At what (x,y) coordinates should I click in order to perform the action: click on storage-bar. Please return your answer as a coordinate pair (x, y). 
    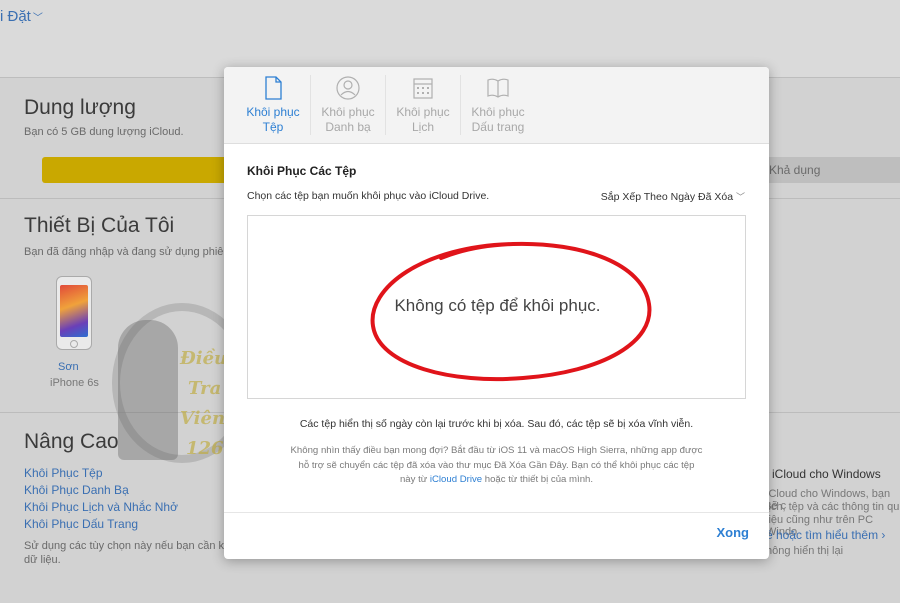
    Looking at the image, I should click on (137, 170).